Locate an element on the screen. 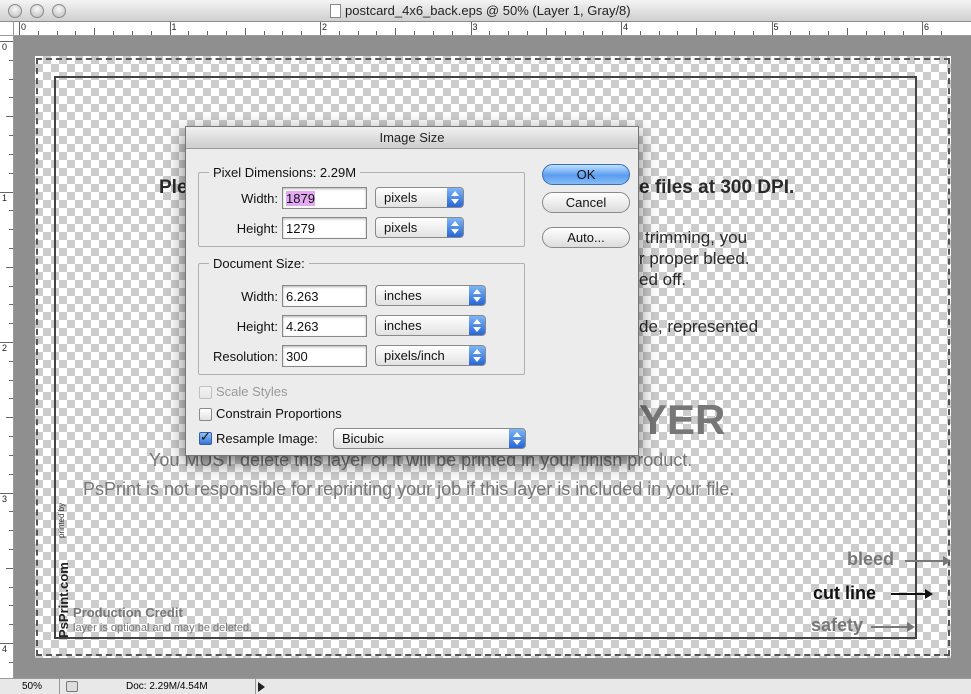  dialog-title: Image Size is located at coordinates (412, 138).